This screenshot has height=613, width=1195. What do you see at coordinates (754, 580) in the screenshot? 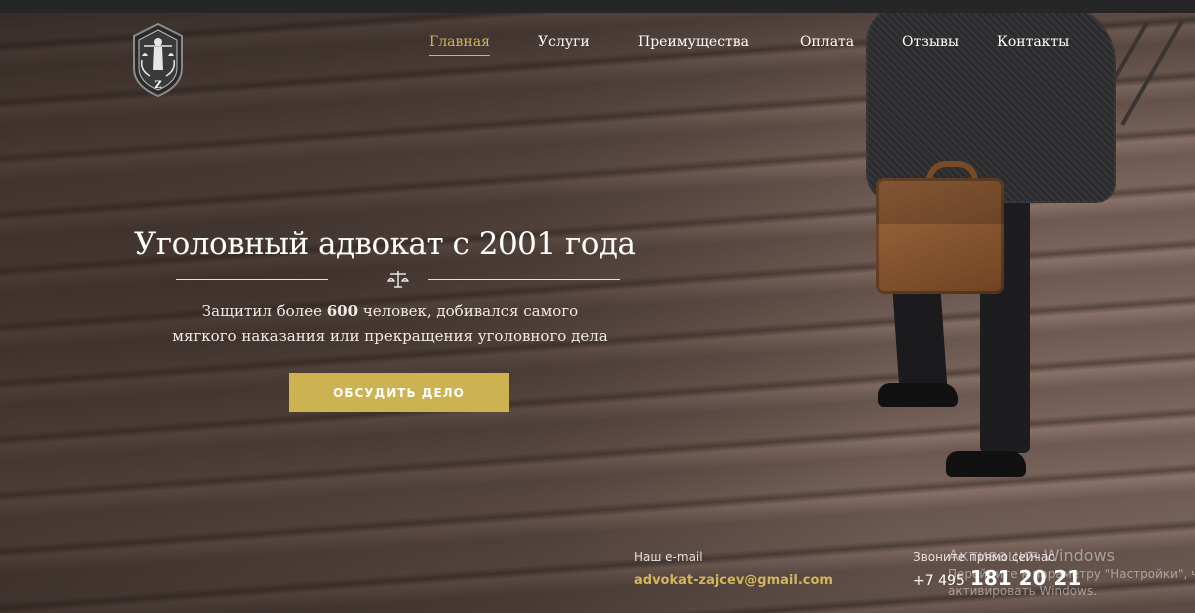
I see `email-link: advokat-zajcev@gmail.com` at bounding box center [754, 580].